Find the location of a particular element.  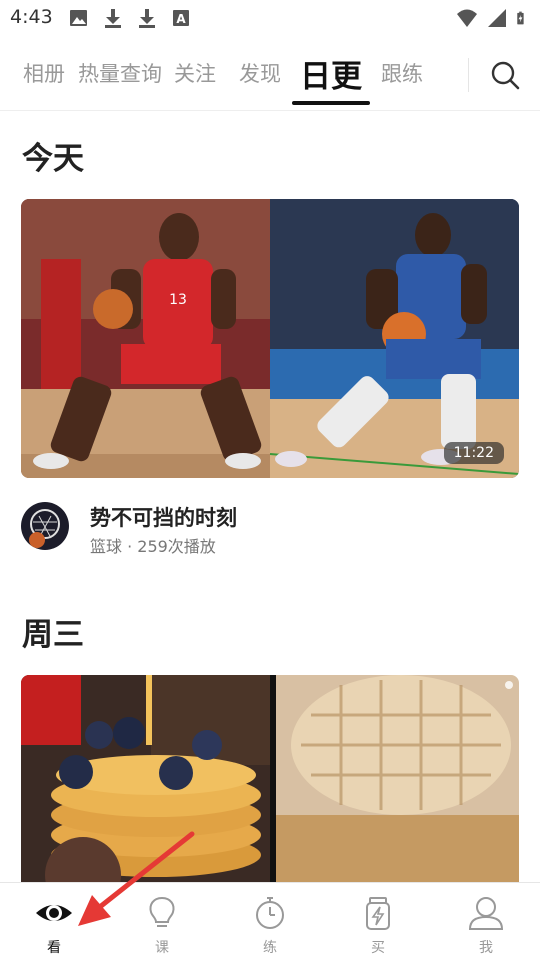

video-title: 势不可挡的时刻 is located at coordinates (163, 517).